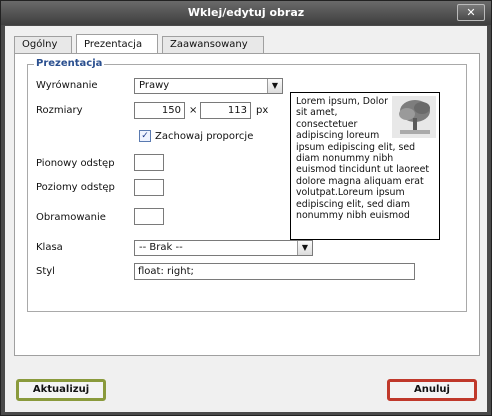  What do you see at coordinates (159, 110) in the screenshot?
I see `width-input: 150` at bounding box center [159, 110].